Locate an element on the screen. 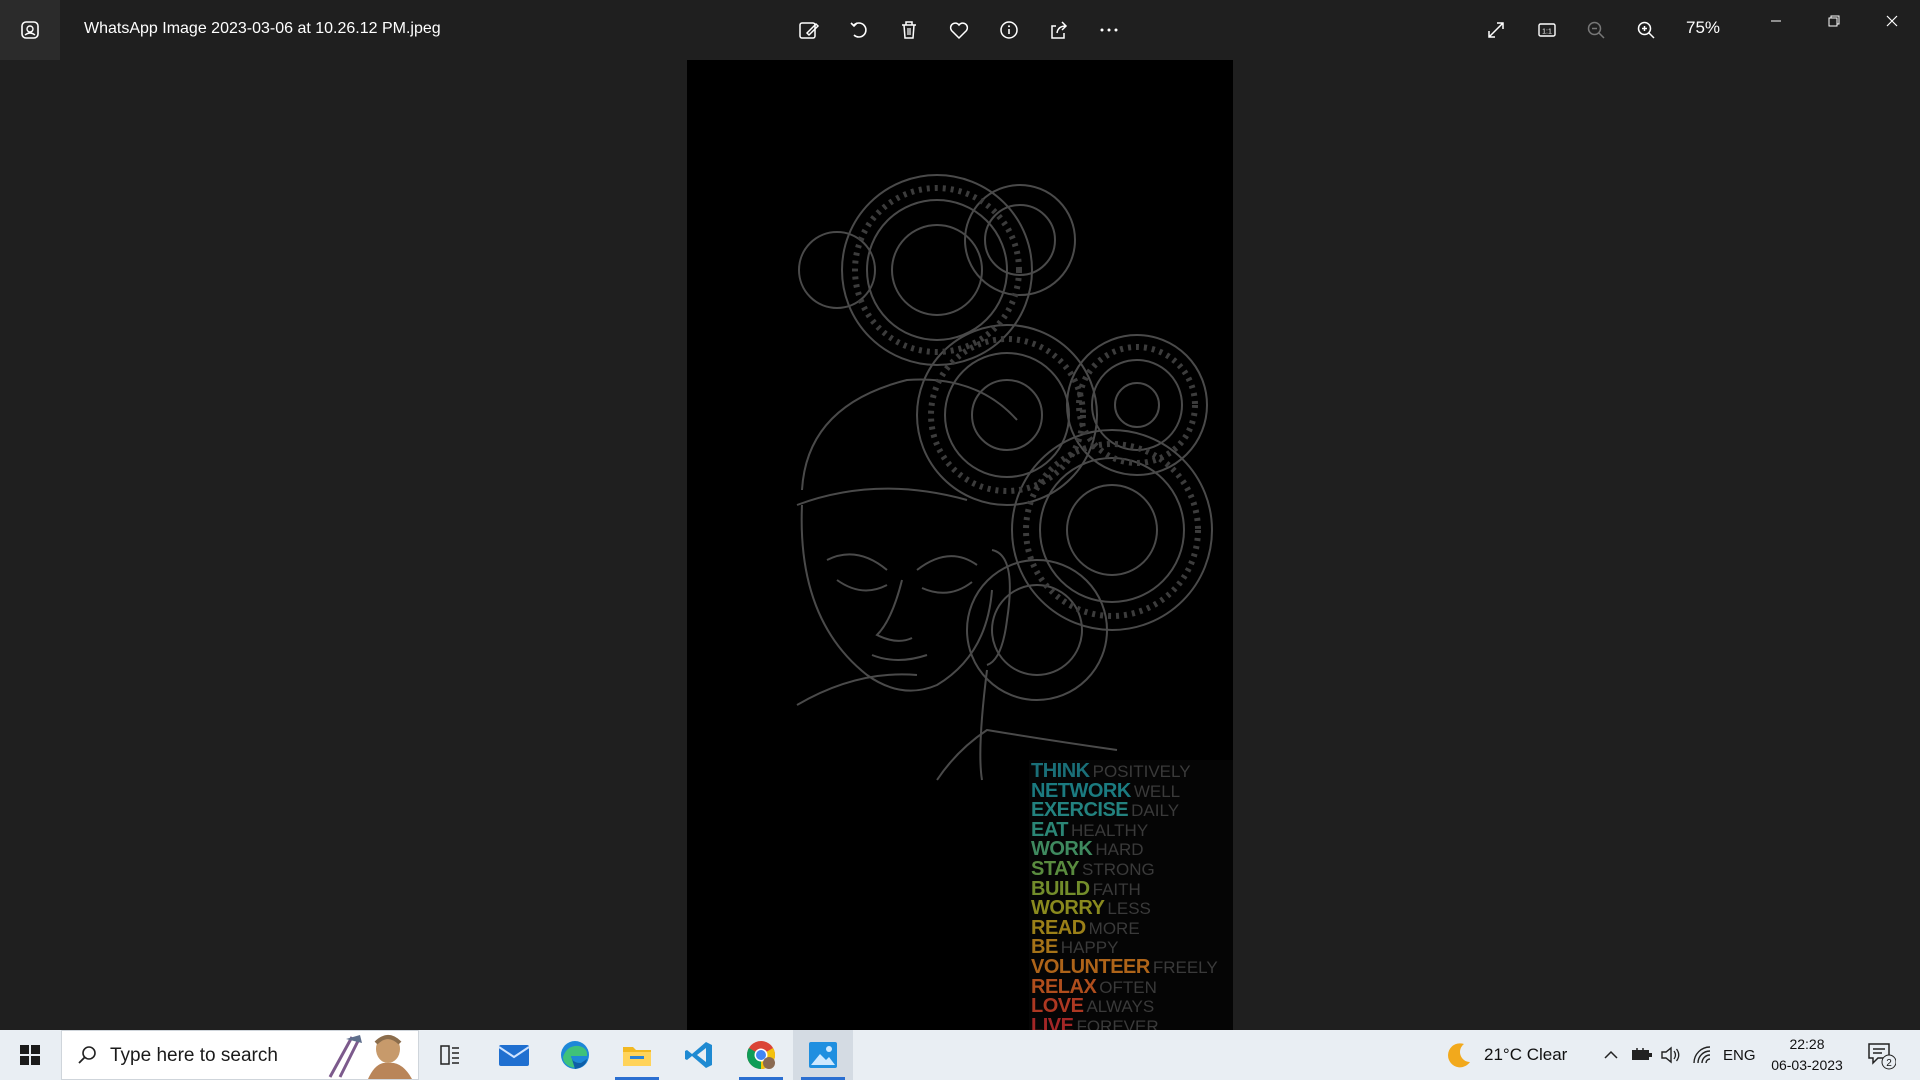  photos-app-icon is located at coordinates (30, 30).